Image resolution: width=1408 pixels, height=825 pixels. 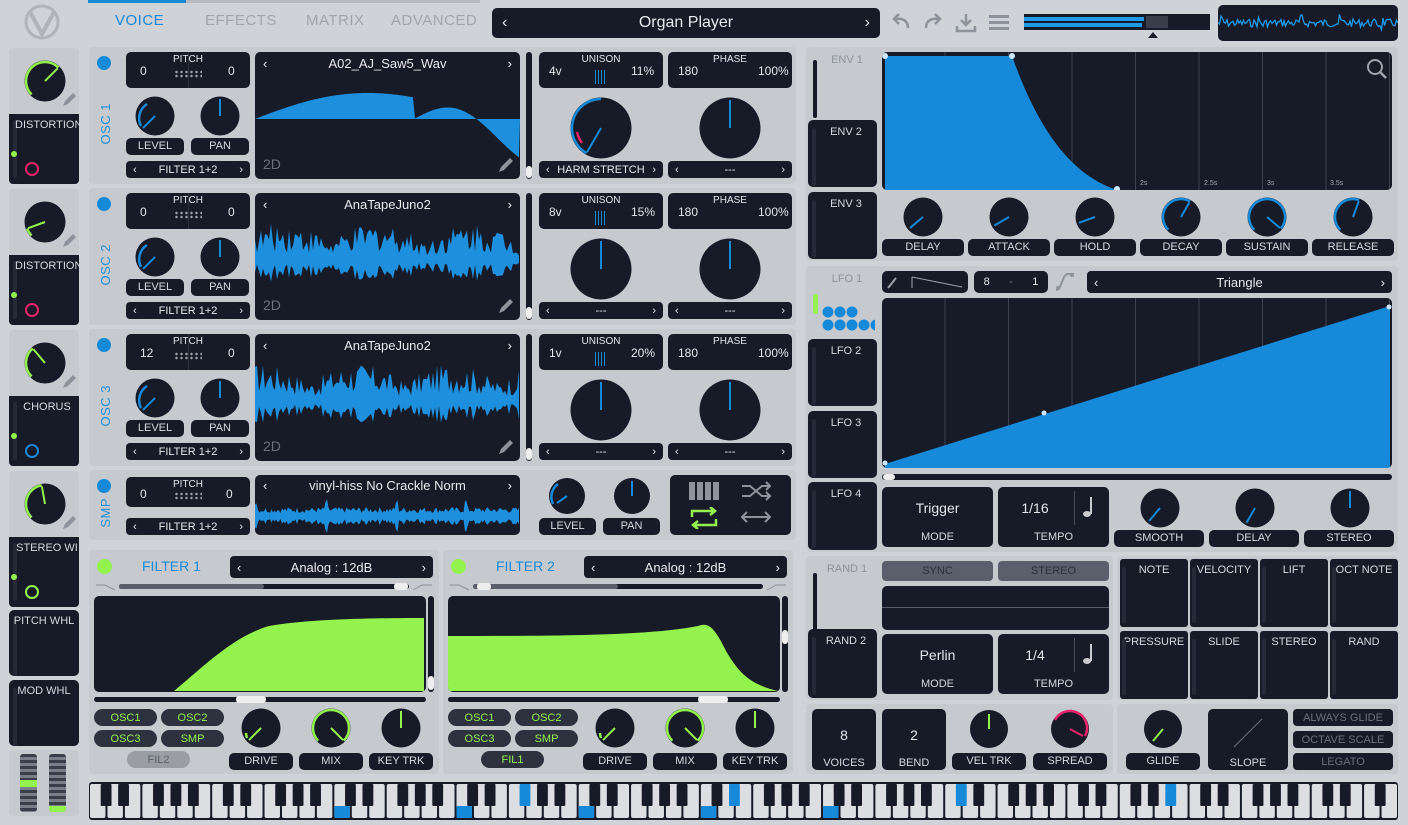 What do you see at coordinates (44, 431) in the screenshot?
I see `fx-slot-body: CHORUS` at bounding box center [44, 431].